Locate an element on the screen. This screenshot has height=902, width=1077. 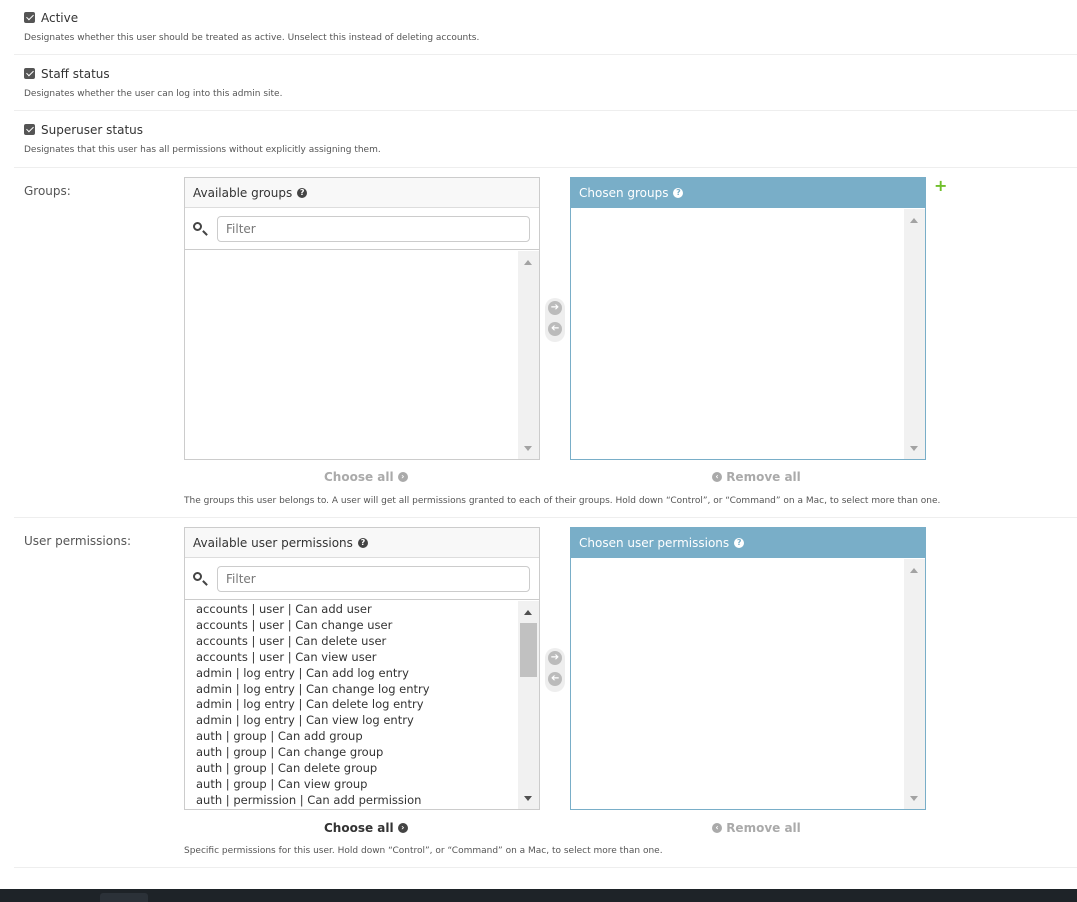
groups-filter-row is located at coordinates (362, 229).